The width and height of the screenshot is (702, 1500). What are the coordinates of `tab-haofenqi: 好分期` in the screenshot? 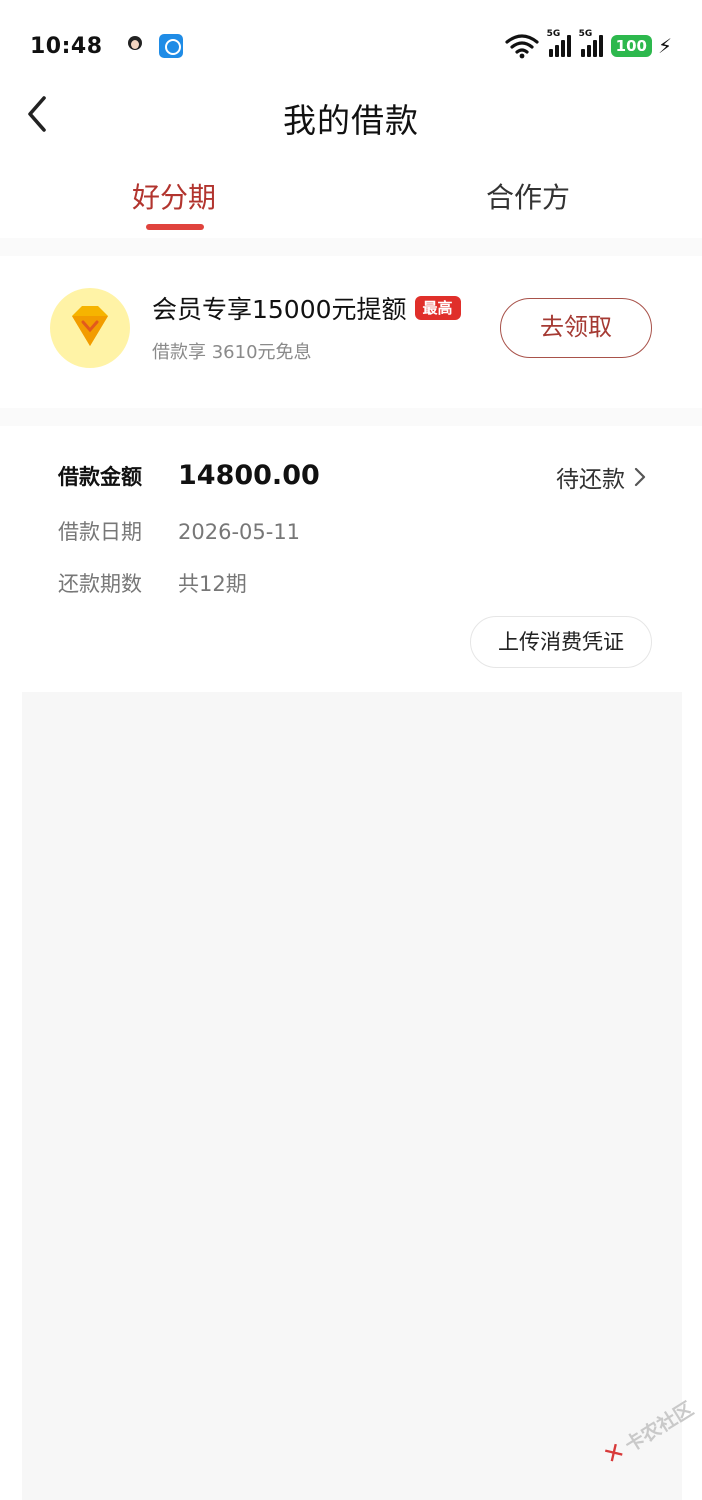 It's located at (174, 196).